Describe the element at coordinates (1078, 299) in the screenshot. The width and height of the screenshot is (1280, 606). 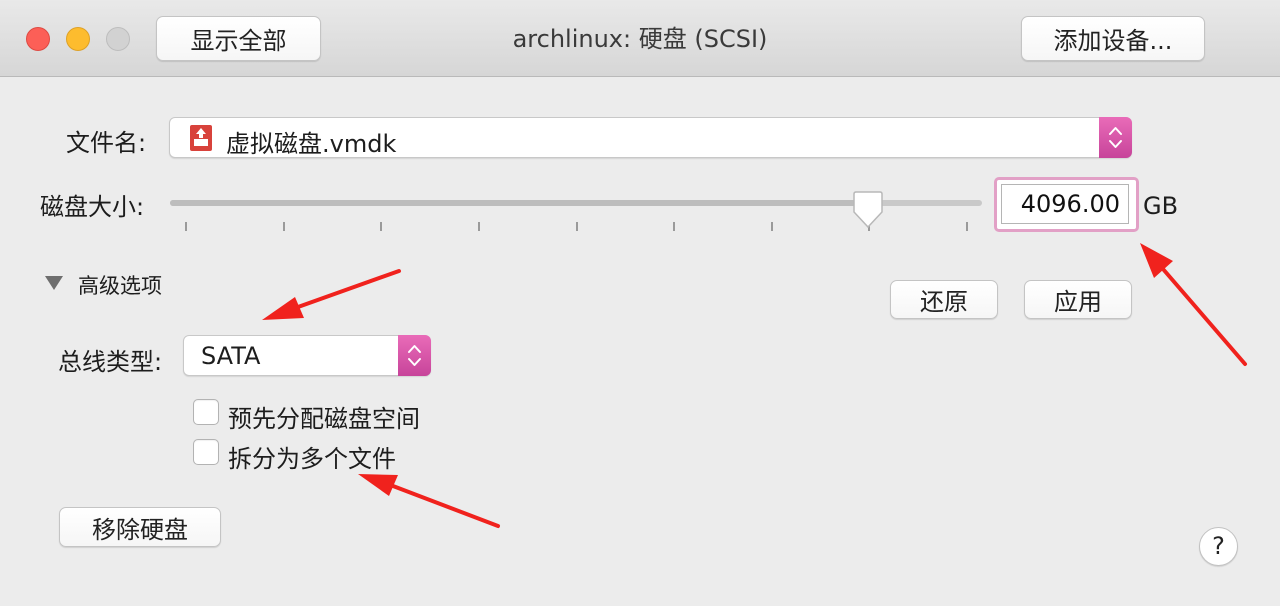
I see `apply-button: 应用` at that location.